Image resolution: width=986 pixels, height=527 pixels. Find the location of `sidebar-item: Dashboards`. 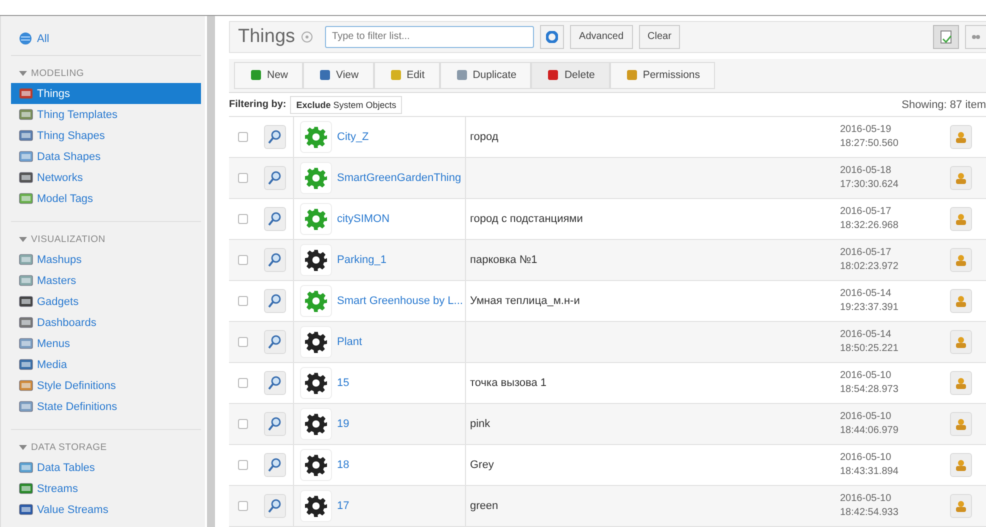

sidebar-item: Dashboards is located at coordinates (106, 322).